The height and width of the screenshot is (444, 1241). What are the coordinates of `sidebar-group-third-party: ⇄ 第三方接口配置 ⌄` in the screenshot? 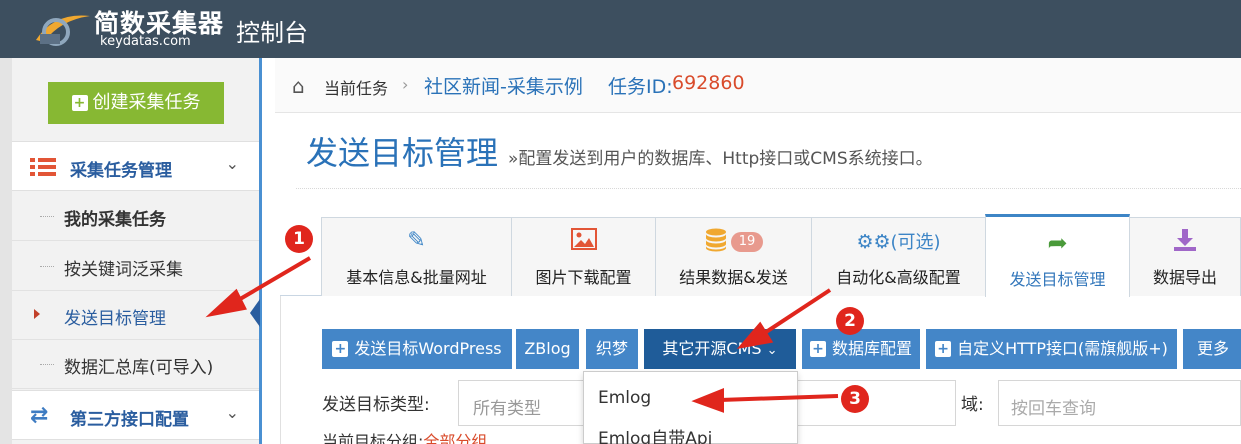 It's located at (135, 415).